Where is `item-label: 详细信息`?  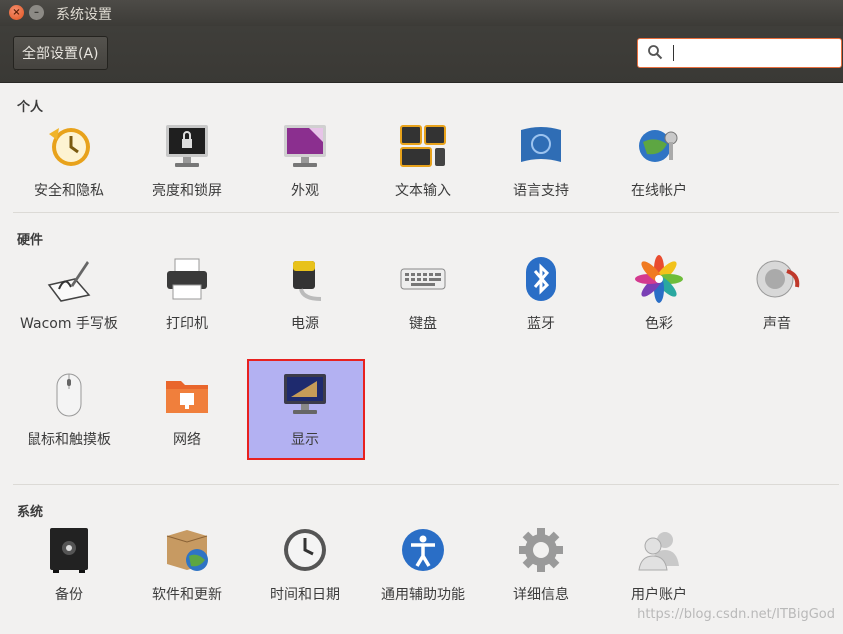 item-label: 详细信息 is located at coordinates (541, 595).